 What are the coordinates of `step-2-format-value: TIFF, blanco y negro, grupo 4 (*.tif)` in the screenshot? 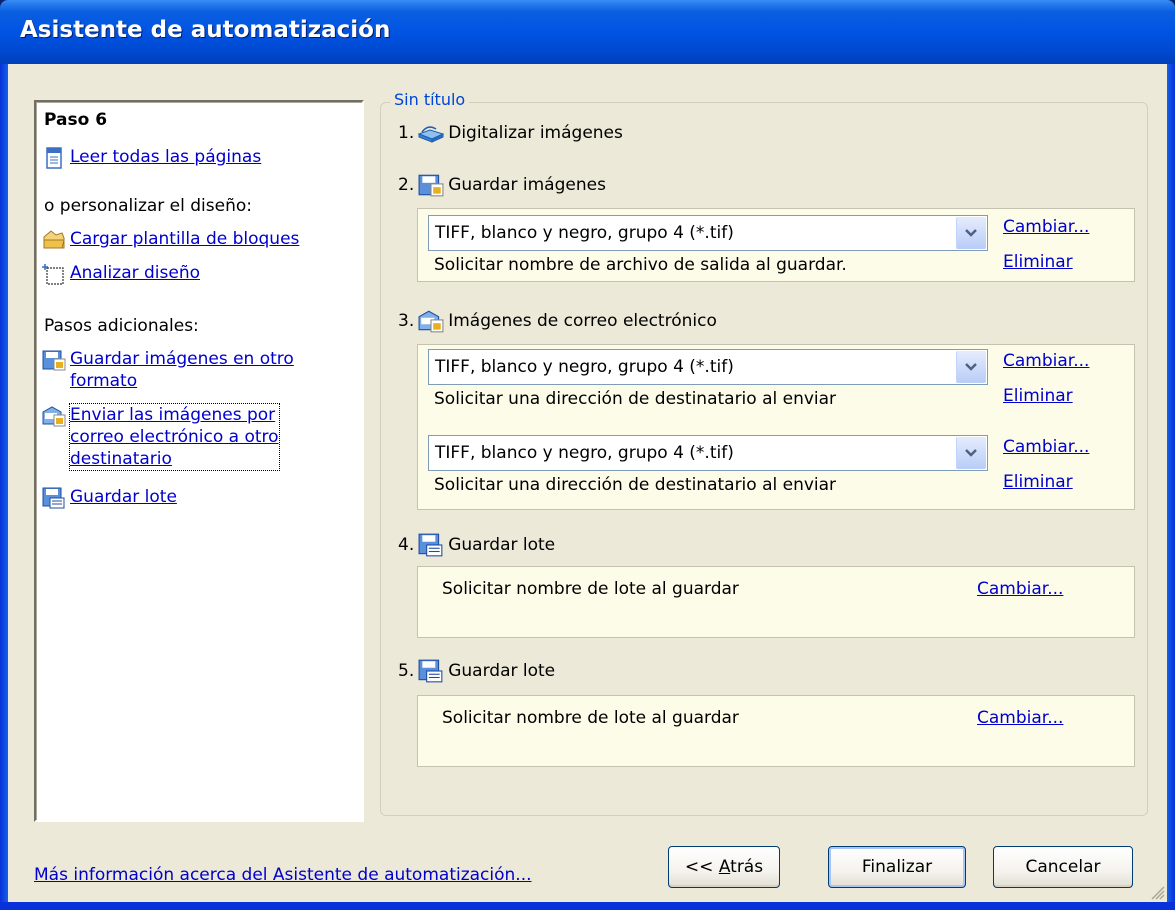 It's located at (584, 233).